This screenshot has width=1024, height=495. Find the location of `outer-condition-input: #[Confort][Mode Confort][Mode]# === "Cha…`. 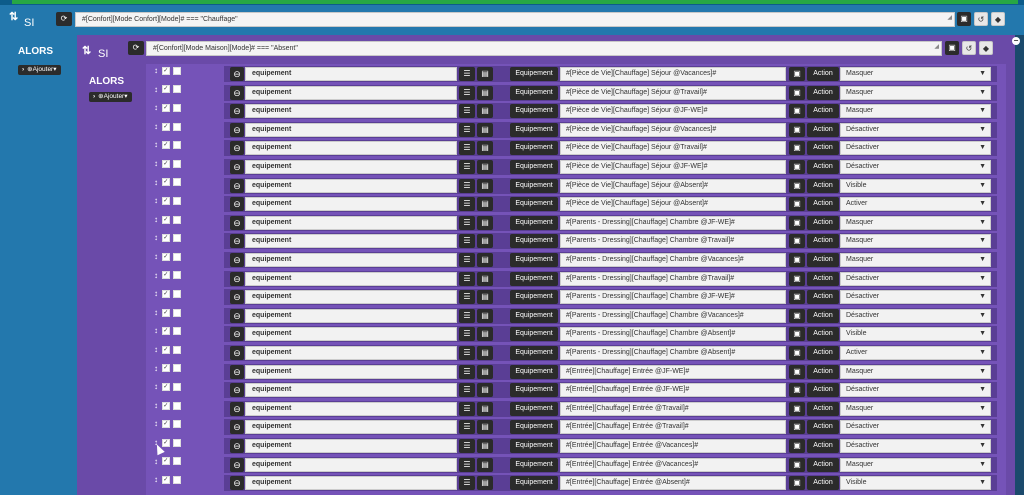

outer-condition-input: #[Confort][Mode Confort][Mode]# === "Cha… is located at coordinates (515, 19).